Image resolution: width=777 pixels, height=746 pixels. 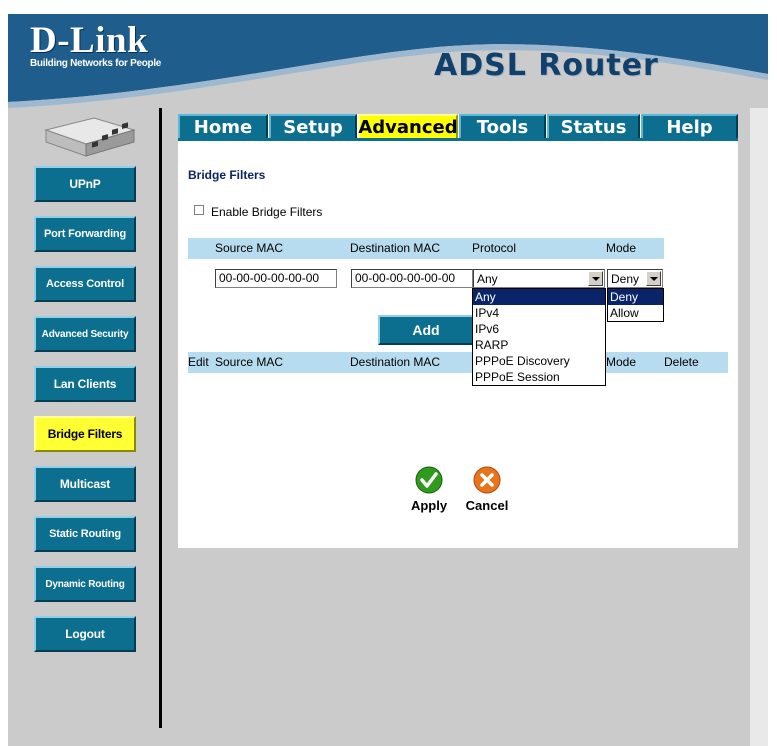 What do you see at coordinates (539, 361) in the screenshot?
I see `protocol-option: PPPoE Discovery` at bounding box center [539, 361].